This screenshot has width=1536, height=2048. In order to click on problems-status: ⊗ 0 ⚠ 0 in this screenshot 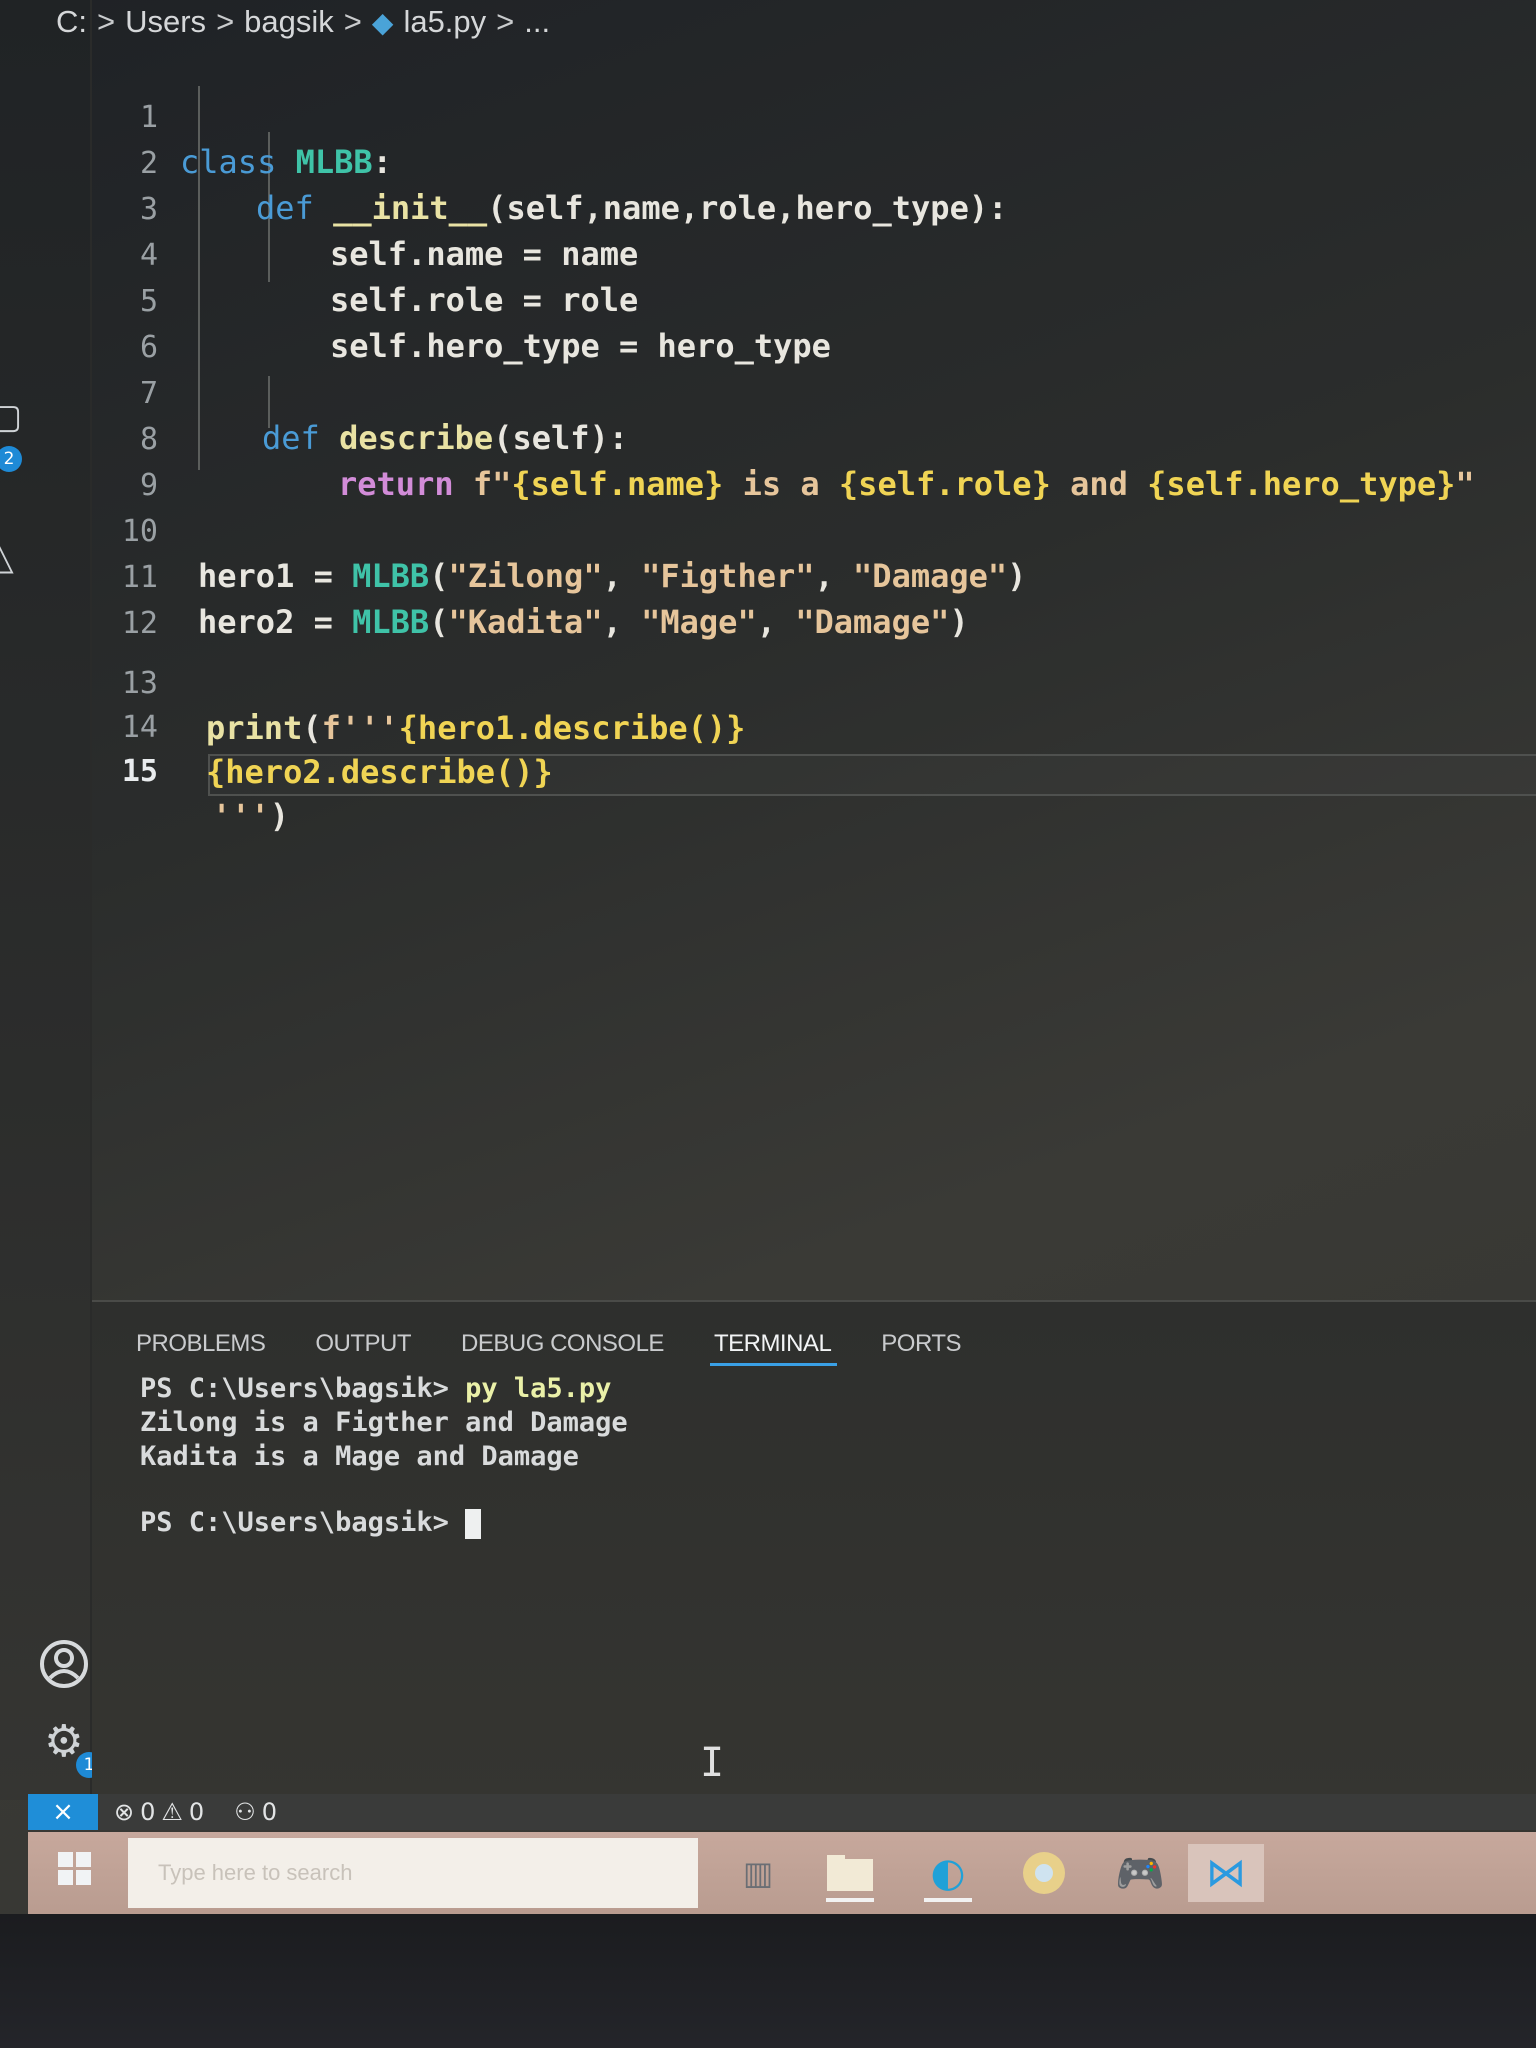, I will do `click(159, 1812)`.